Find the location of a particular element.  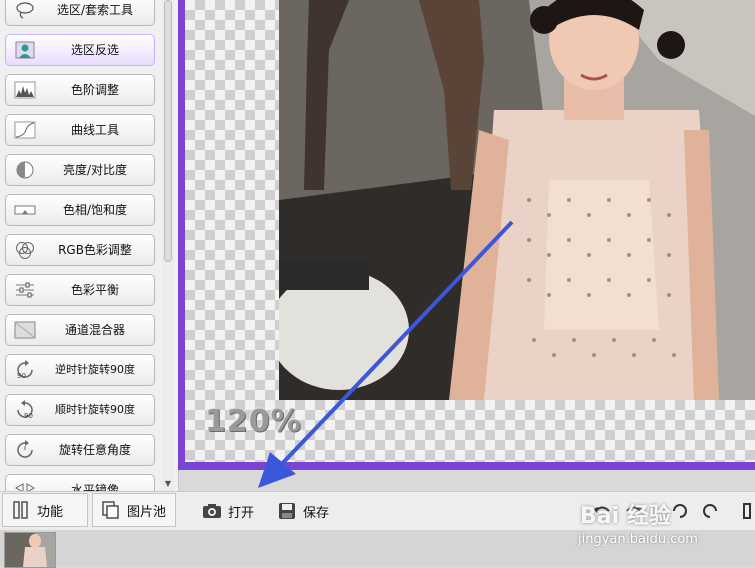

gallery-tab: 图片池 is located at coordinates (134, 510).